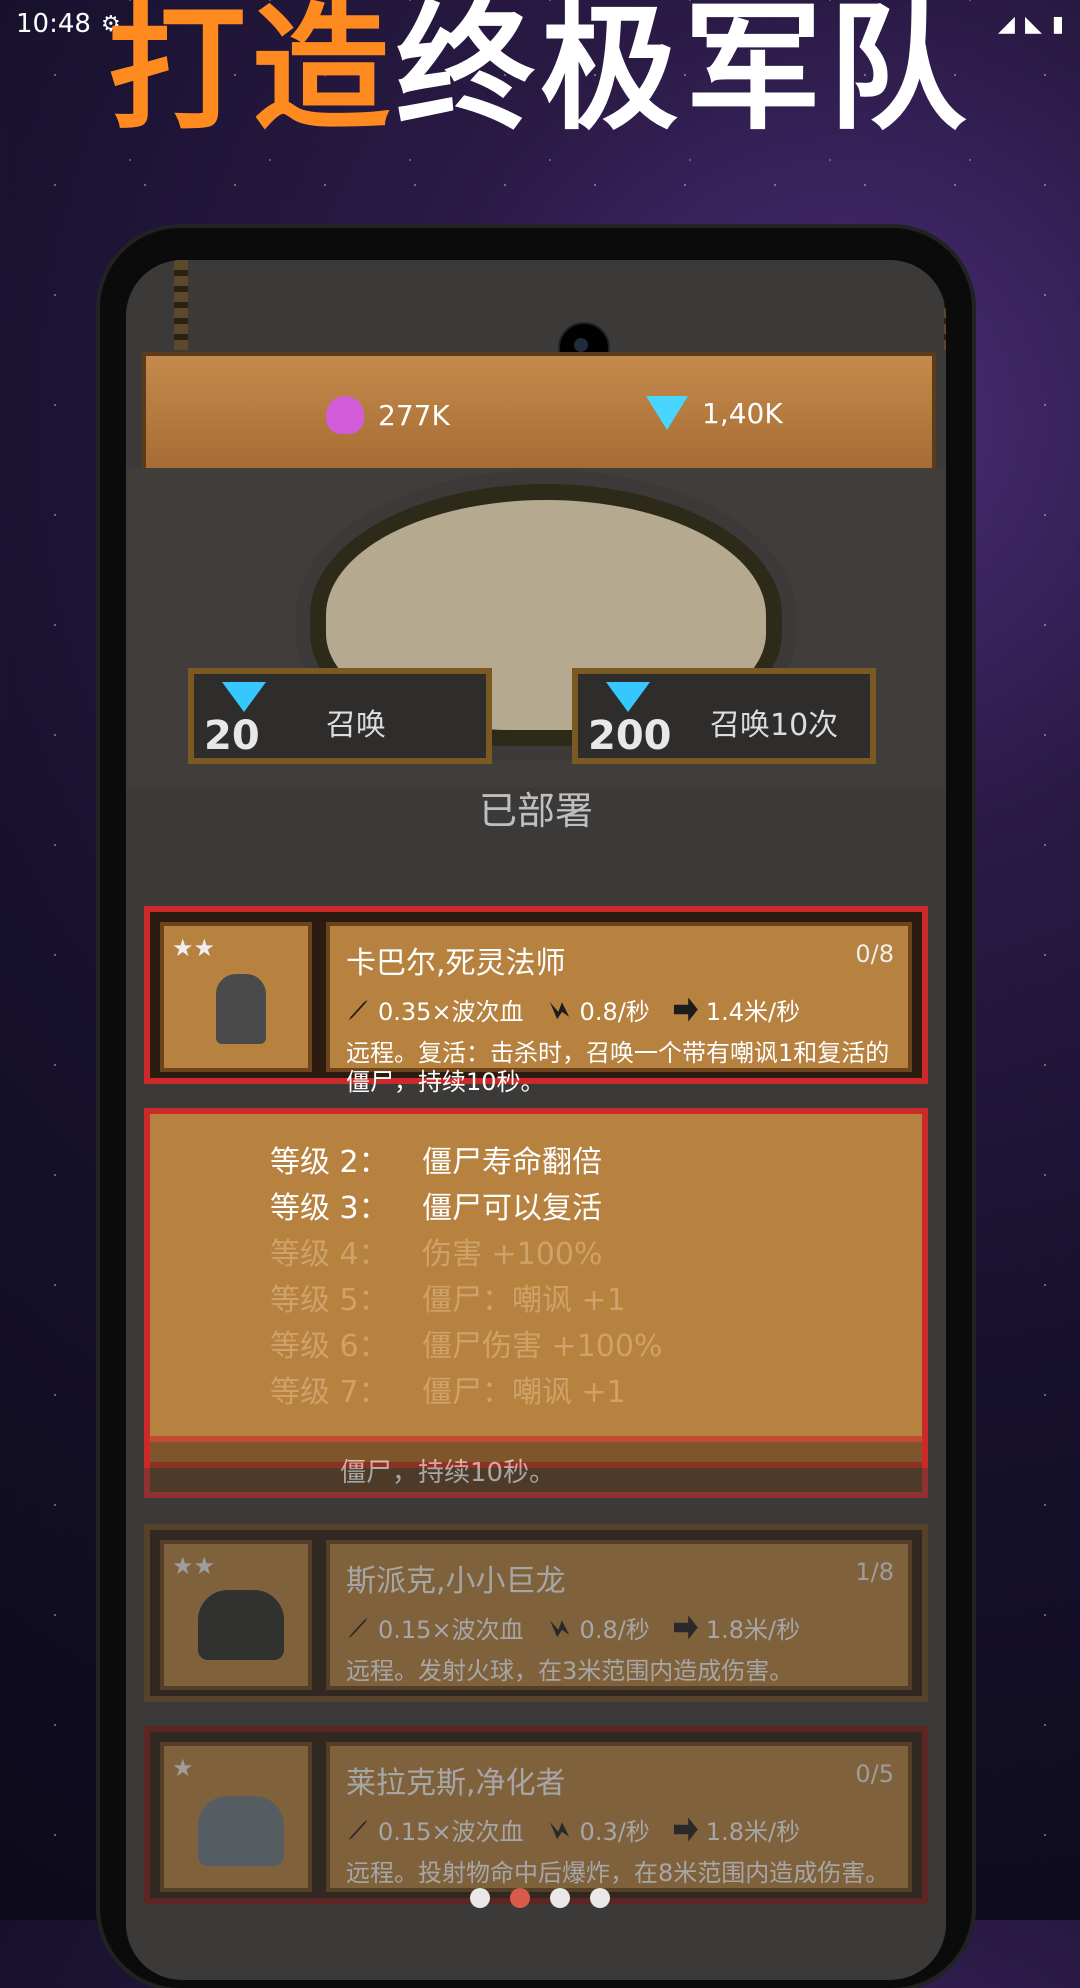 The image size is (1080, 1988). I want to click on attack-speed-stat: 0.3/秒, so click(599, 1829).